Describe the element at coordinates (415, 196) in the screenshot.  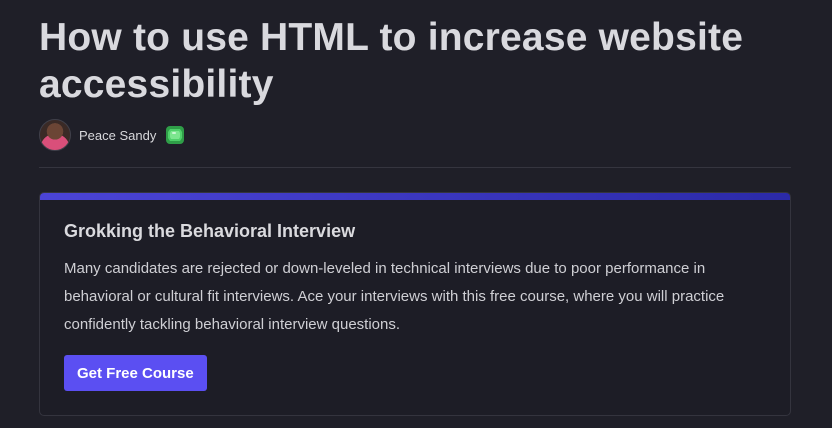
I see `card-accent-bar` at that location.